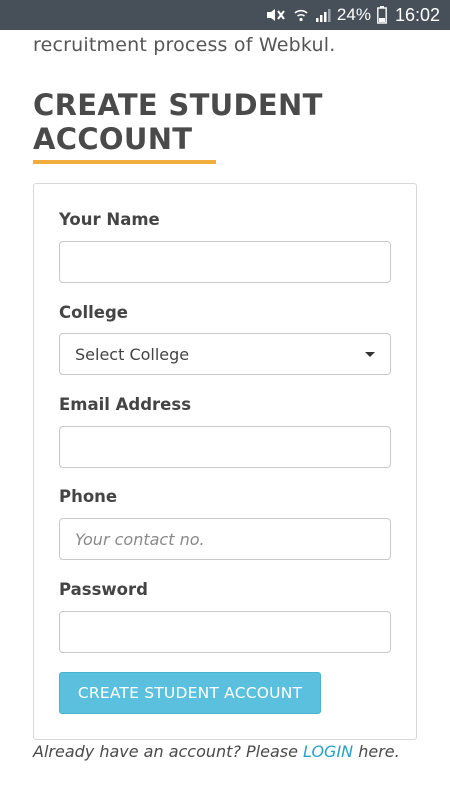  Describe the element at coordinates (225, 539) in the screenshot. I see `phone-field` at that location.